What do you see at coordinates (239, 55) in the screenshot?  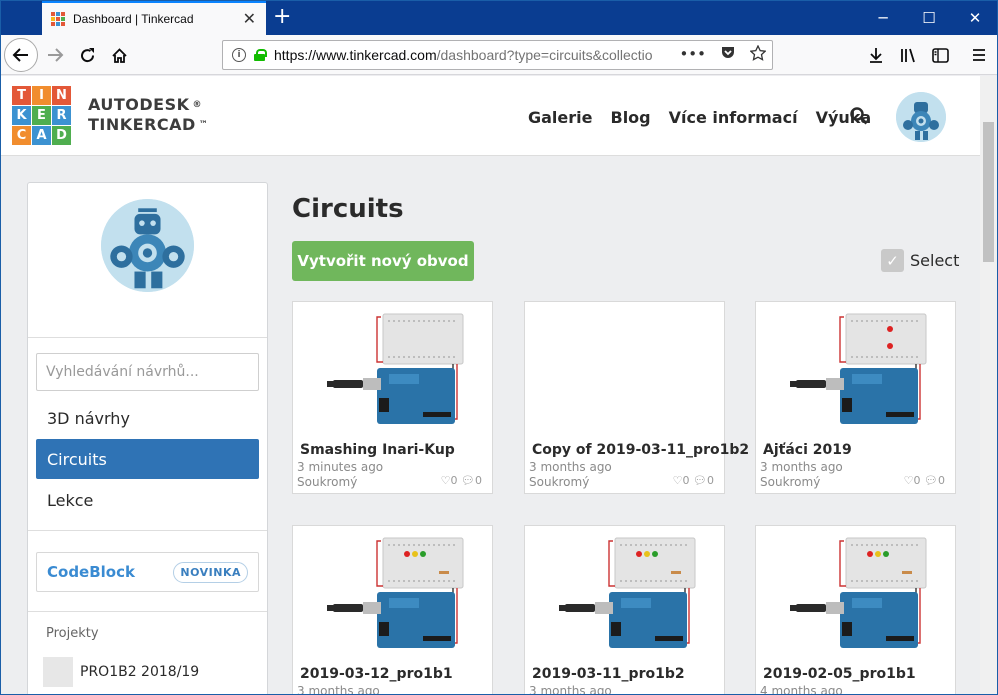 I see `info-icon: i` at bounding box center [239, 55].